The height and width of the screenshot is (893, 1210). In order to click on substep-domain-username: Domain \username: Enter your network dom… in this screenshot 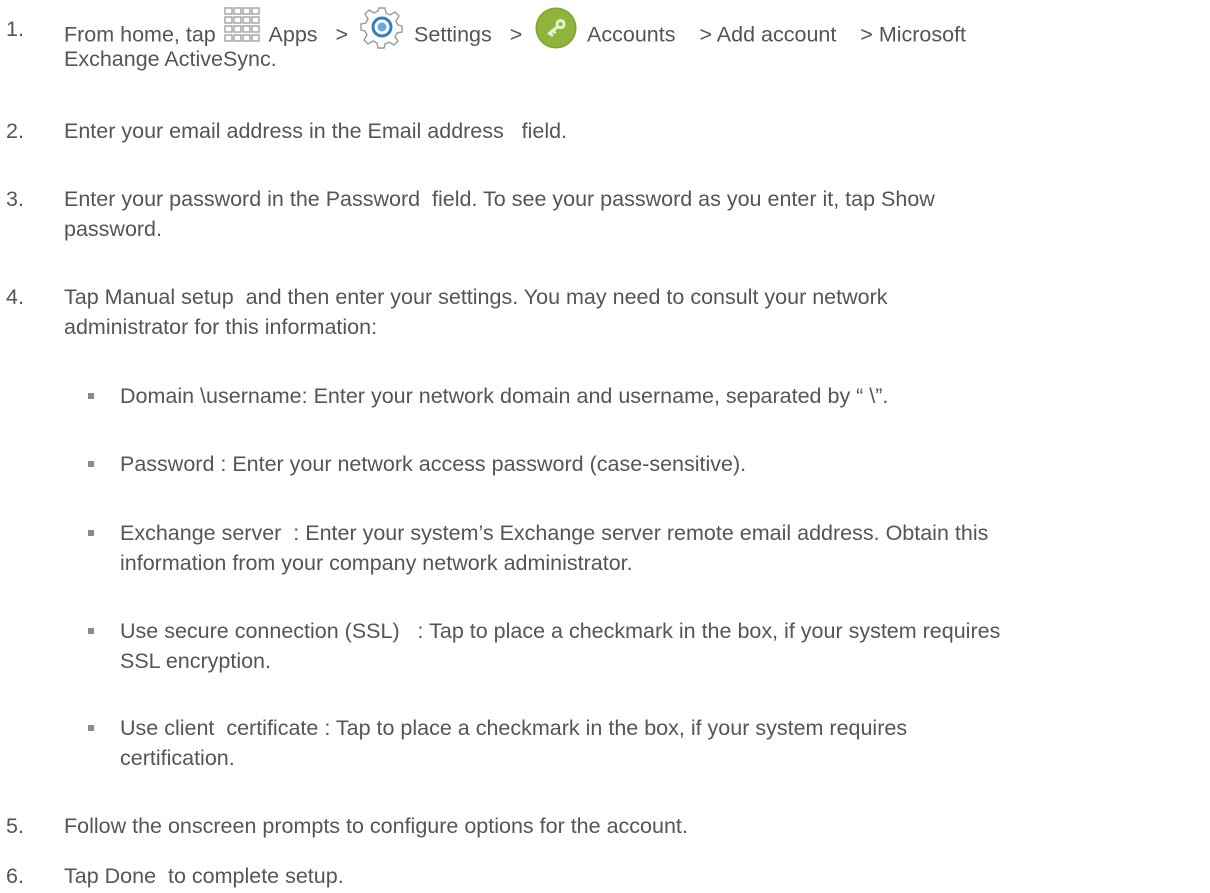, I will do `click(643, 396)`.